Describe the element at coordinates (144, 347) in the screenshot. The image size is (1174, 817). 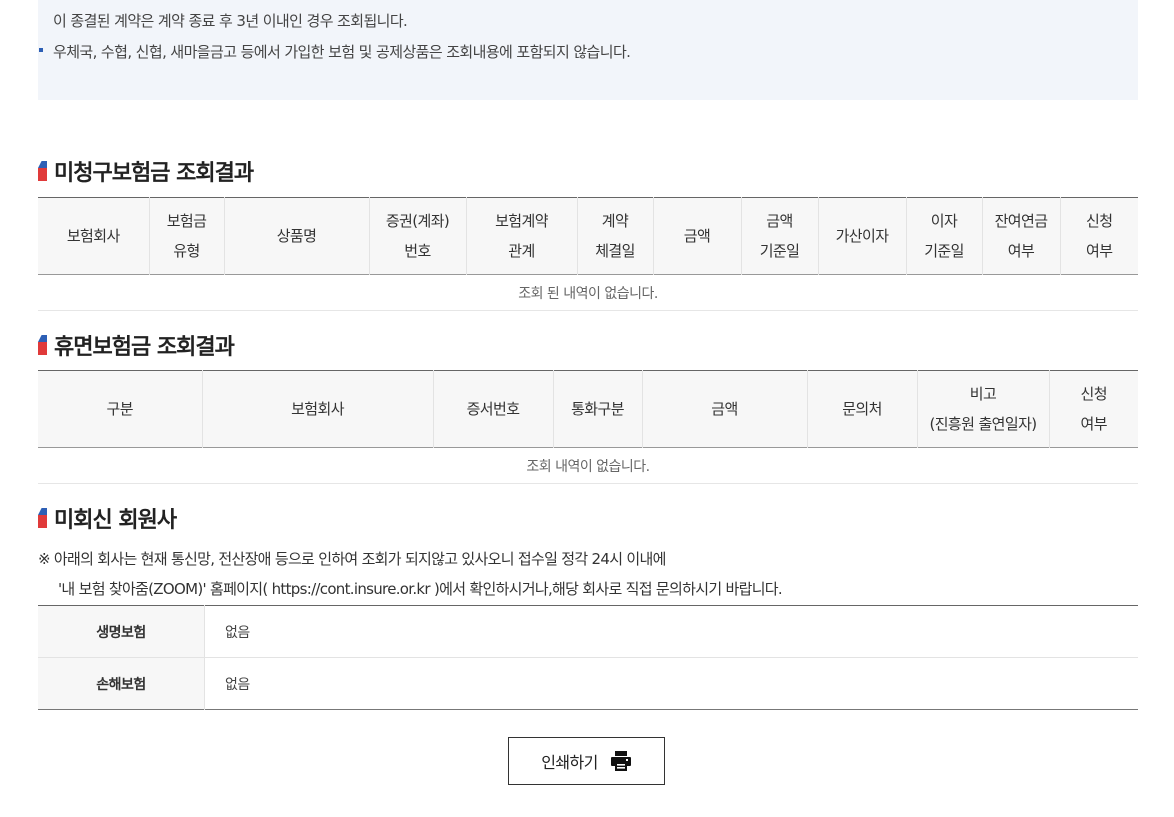
I see `section-title-text: 휴면보험금 조회결과` at that location.